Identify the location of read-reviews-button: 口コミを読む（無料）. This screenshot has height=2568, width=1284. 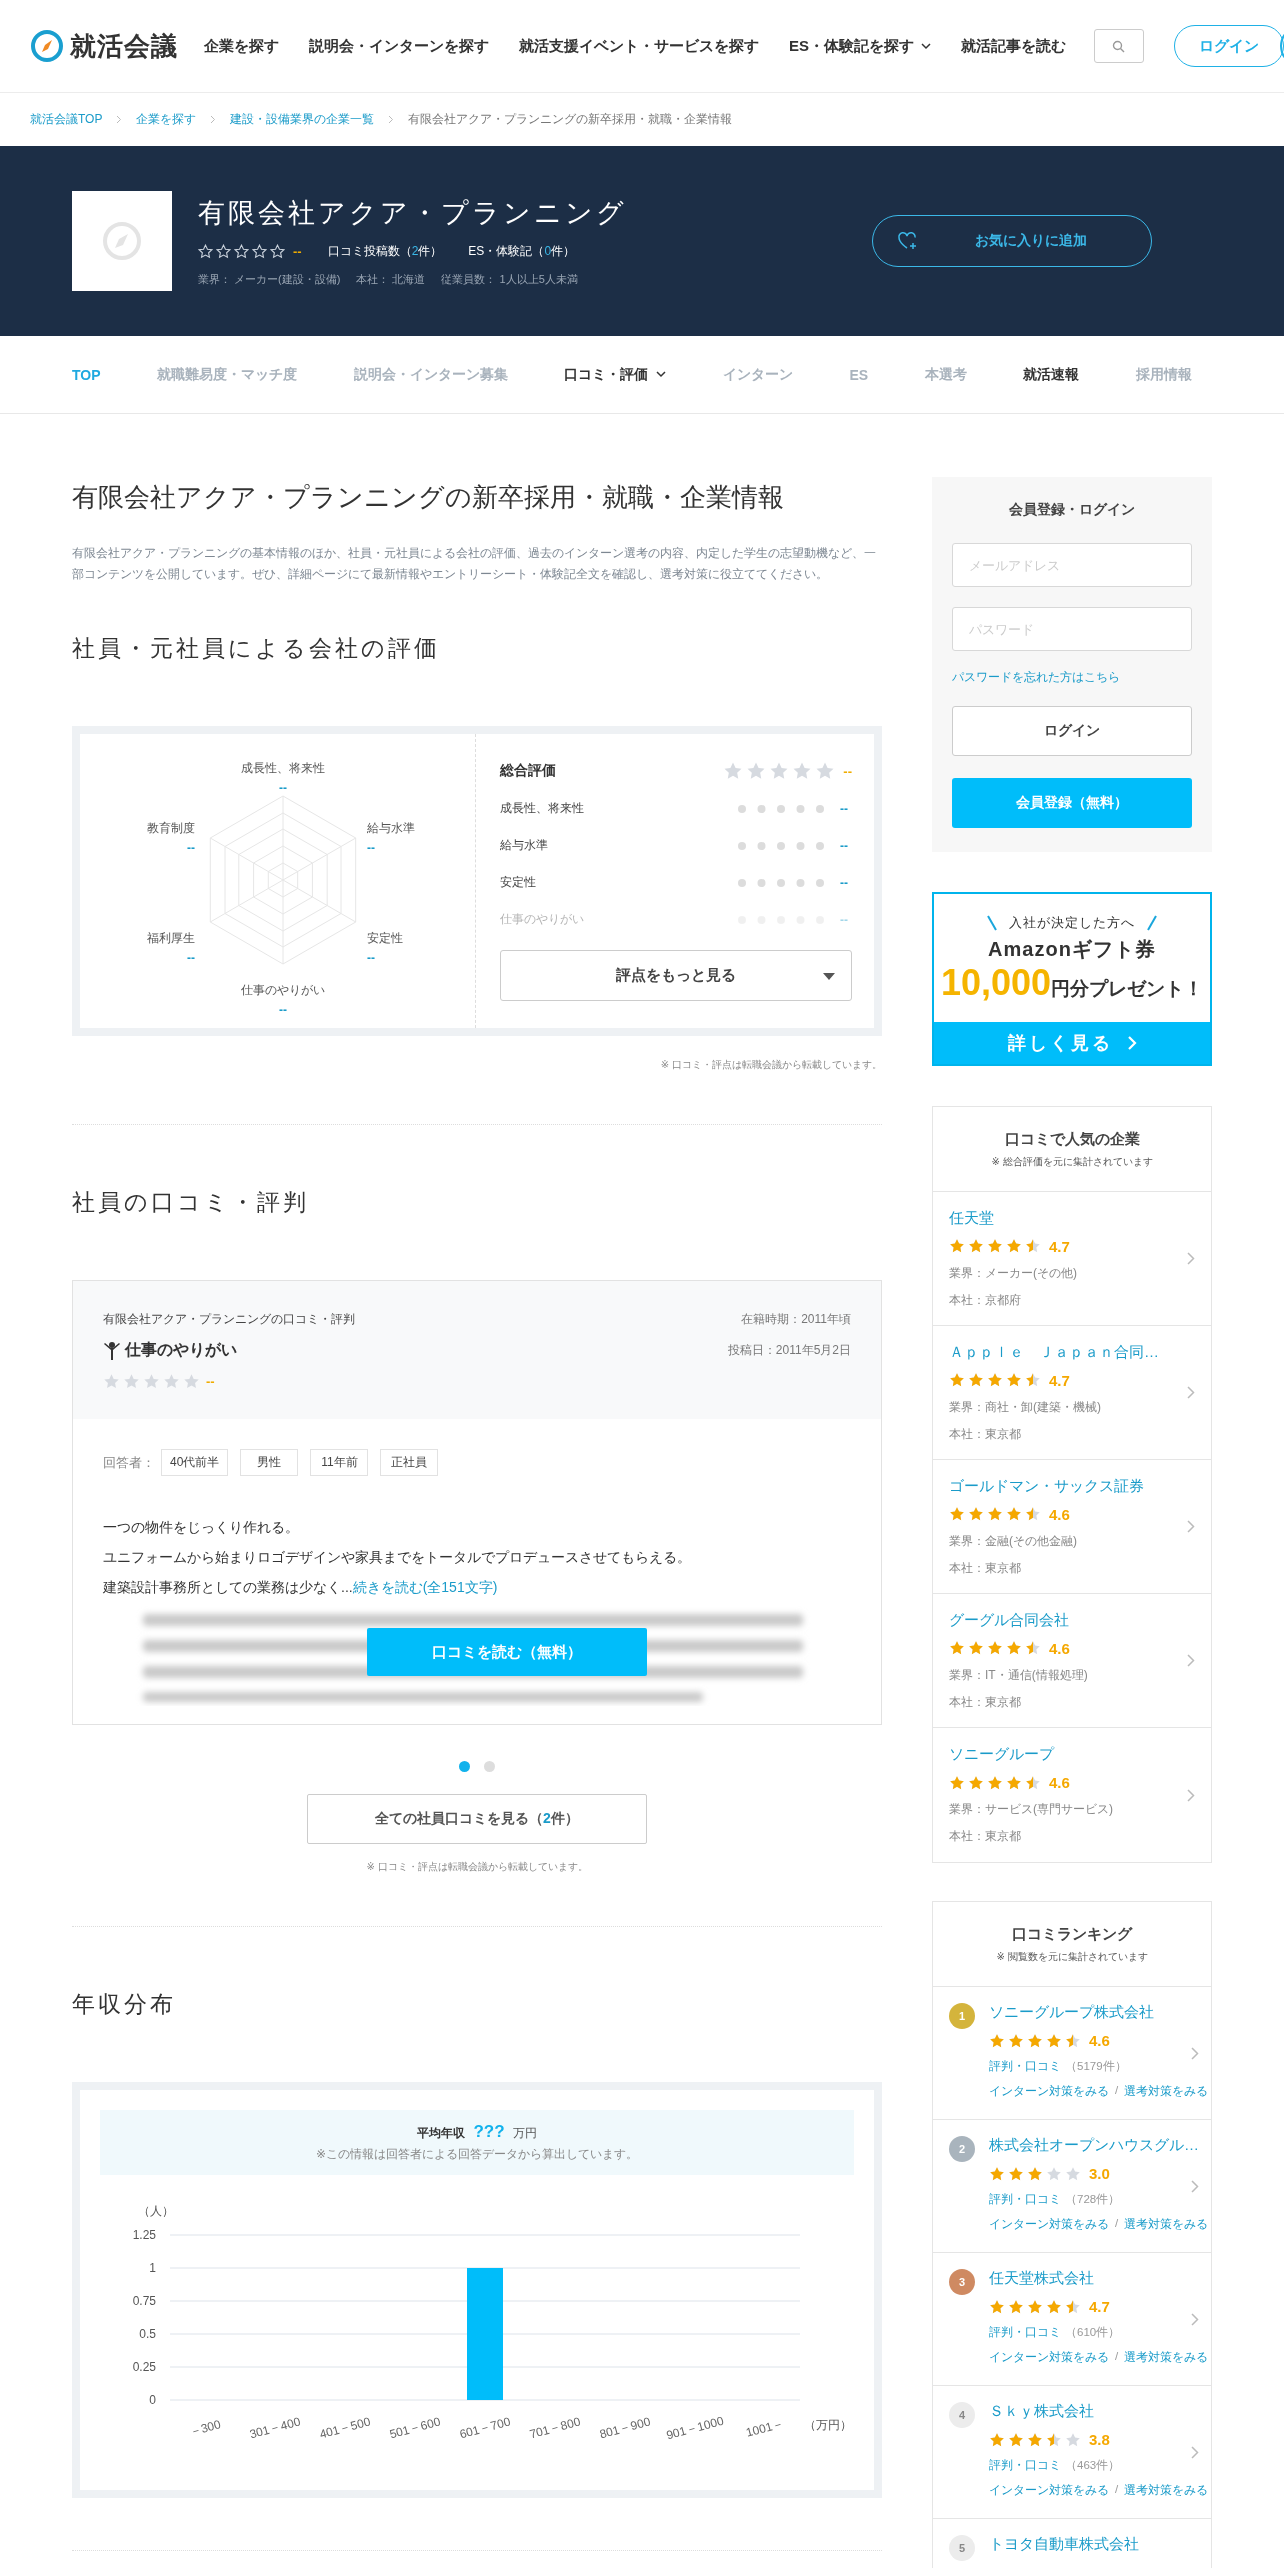
(507, 1652).